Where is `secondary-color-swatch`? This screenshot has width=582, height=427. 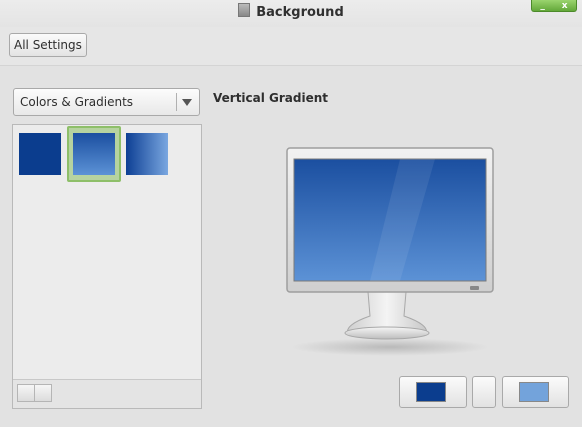 secondary-color-swatch is located at coordinates (534, 392).